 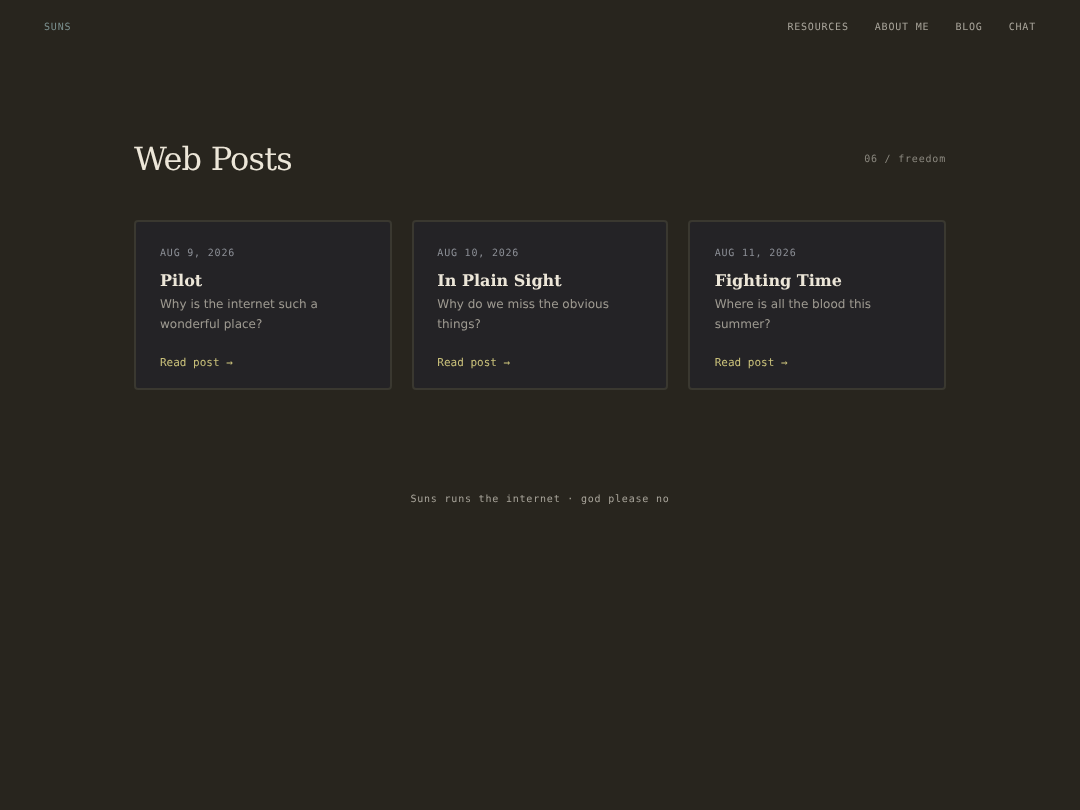 What do you see at coordinates (500, 280) in the screenshot?
I see `post-title: In Plain Sight` at bounding box center [500, 280].